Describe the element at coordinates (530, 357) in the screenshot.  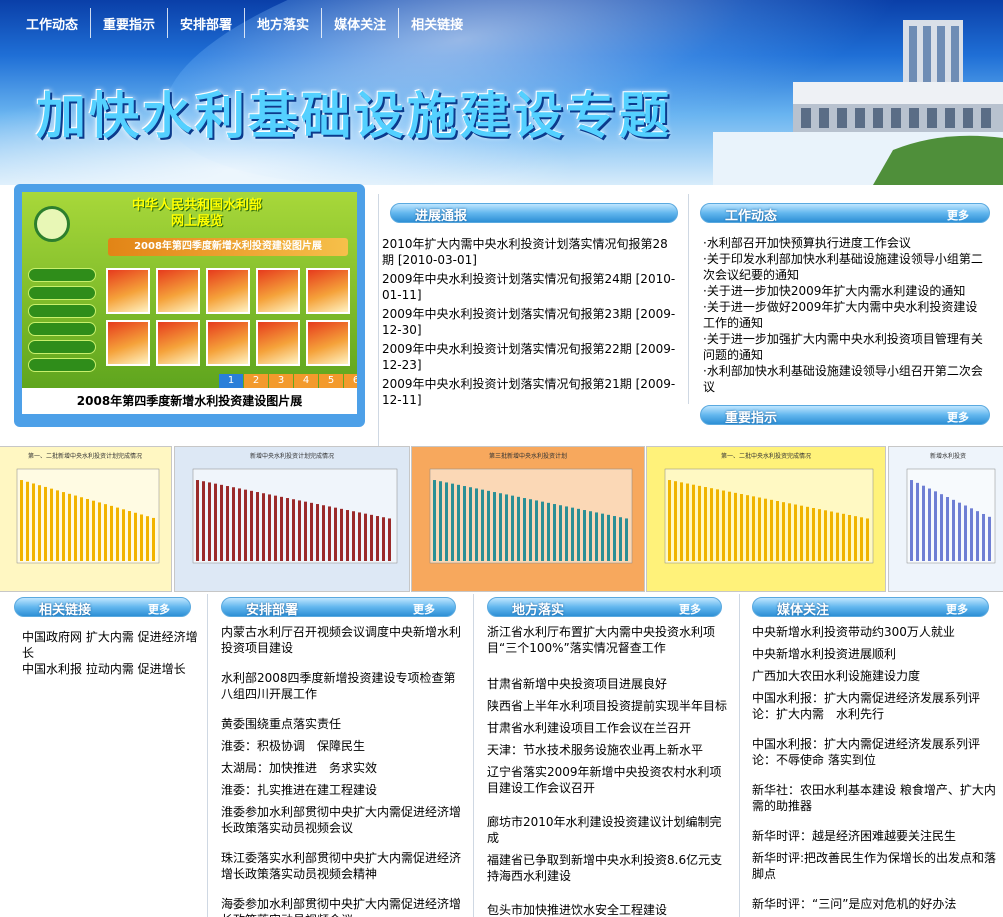
I see `list-item: 2009年中央水利投资计划落实情况旬报第22期 [2009-12-23]` at that location.